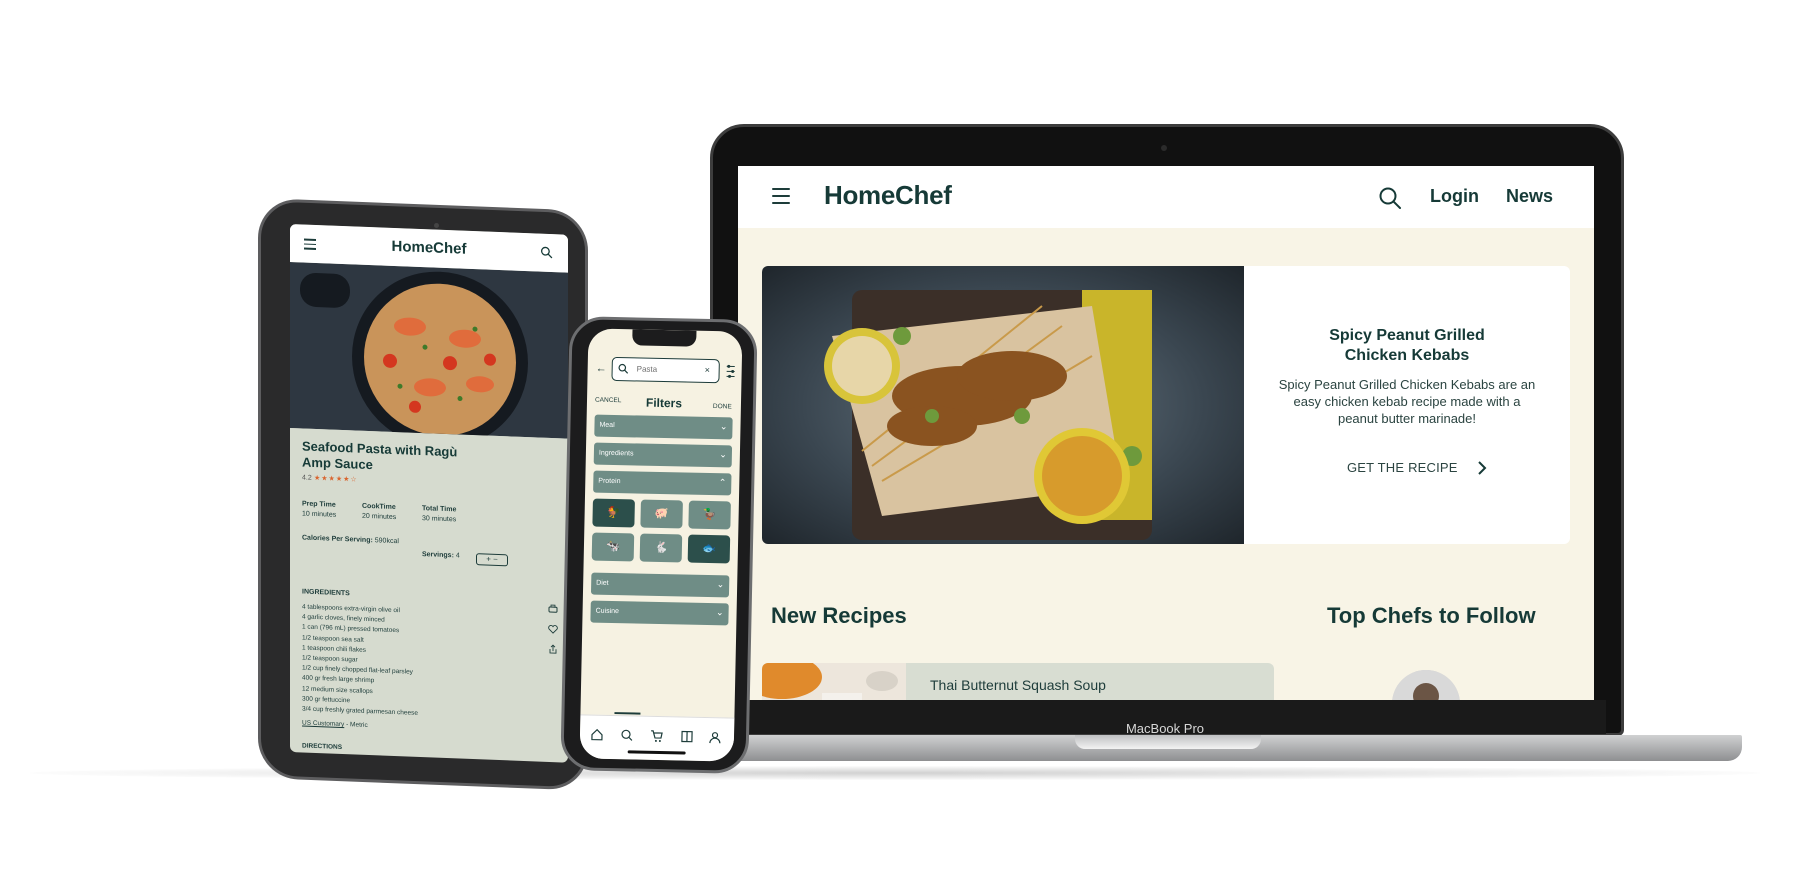 This screenshot has width=1800, height=892. What do you see at coordinates (438, 555) in the screenshot?
I see `servings-label: Servings:` at bounding box center [438, 555].